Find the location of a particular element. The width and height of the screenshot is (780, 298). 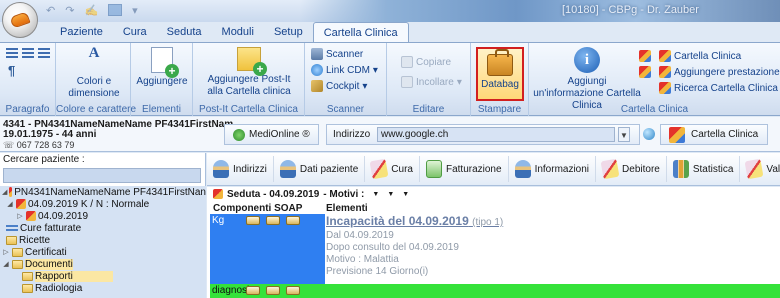

tree-item-documenti: ◢ Documenti is located at coordinates (103, 264).